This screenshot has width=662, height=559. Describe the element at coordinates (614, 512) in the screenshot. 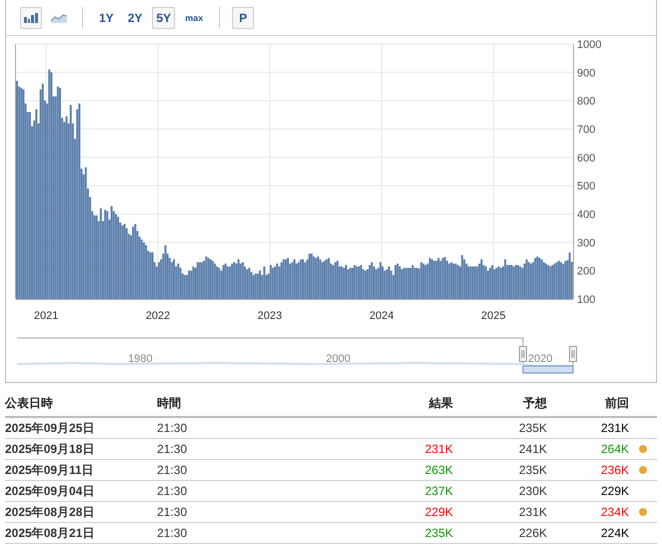

I see `previous-value: 234K` at that location.